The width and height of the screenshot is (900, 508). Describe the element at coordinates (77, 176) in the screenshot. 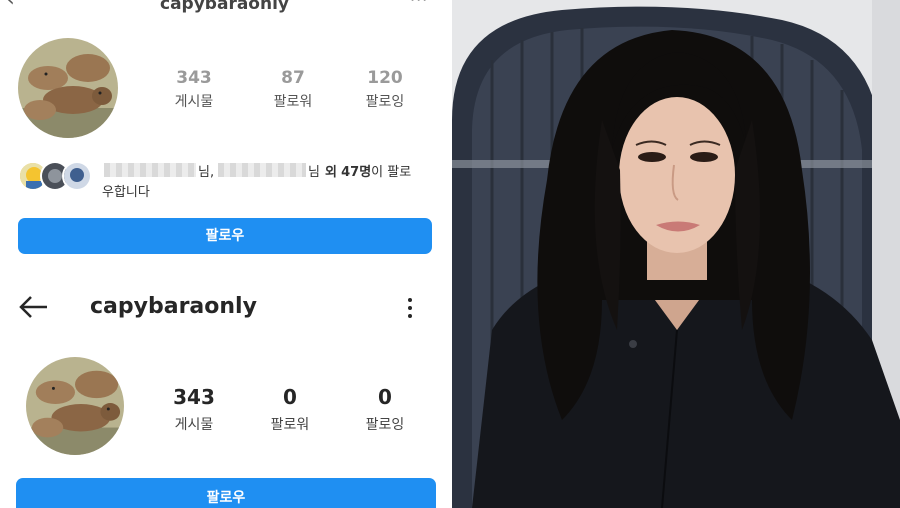

I see `mutual-avatar` at that location.